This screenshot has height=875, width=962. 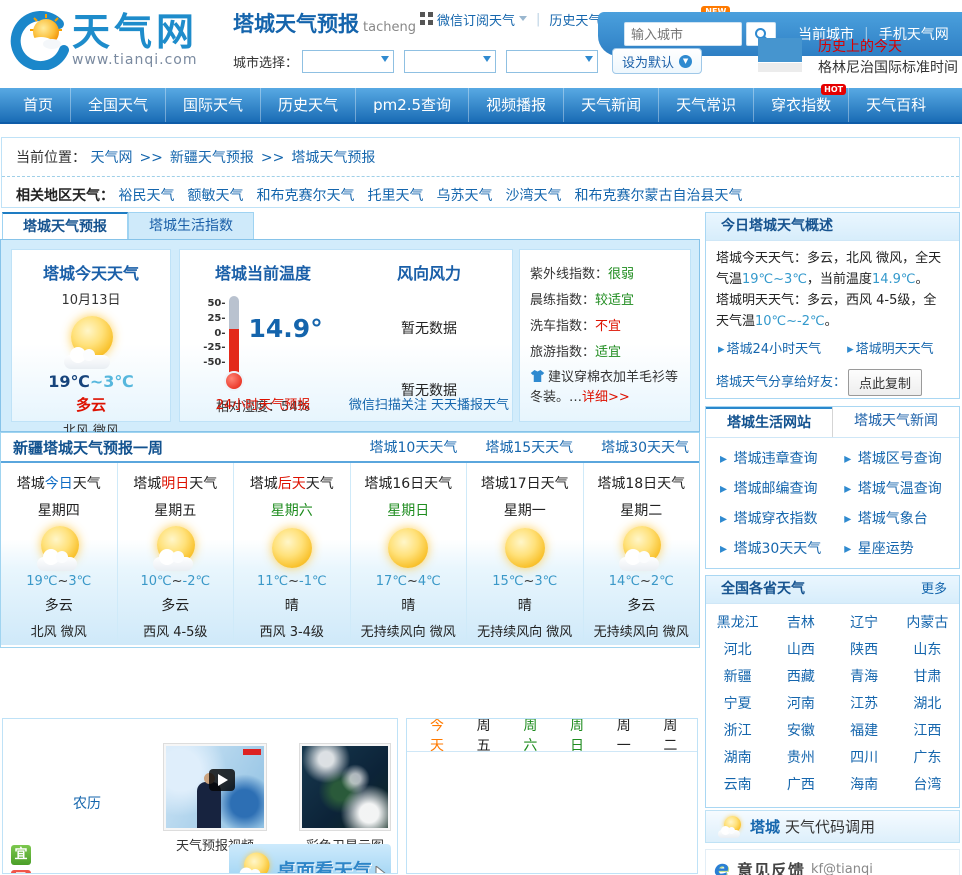 I want to click on province-link: 四川, so click(x=864, y=758).